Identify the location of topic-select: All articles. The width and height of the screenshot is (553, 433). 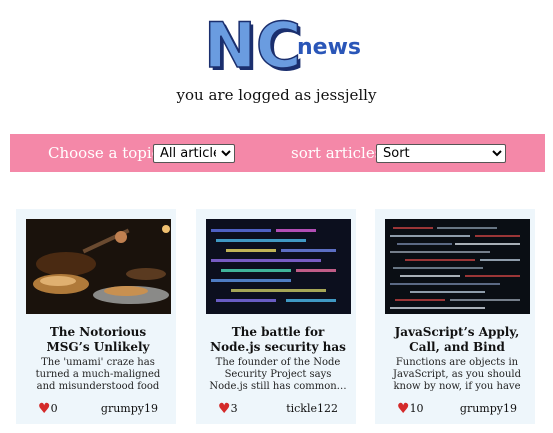
(194, 153).